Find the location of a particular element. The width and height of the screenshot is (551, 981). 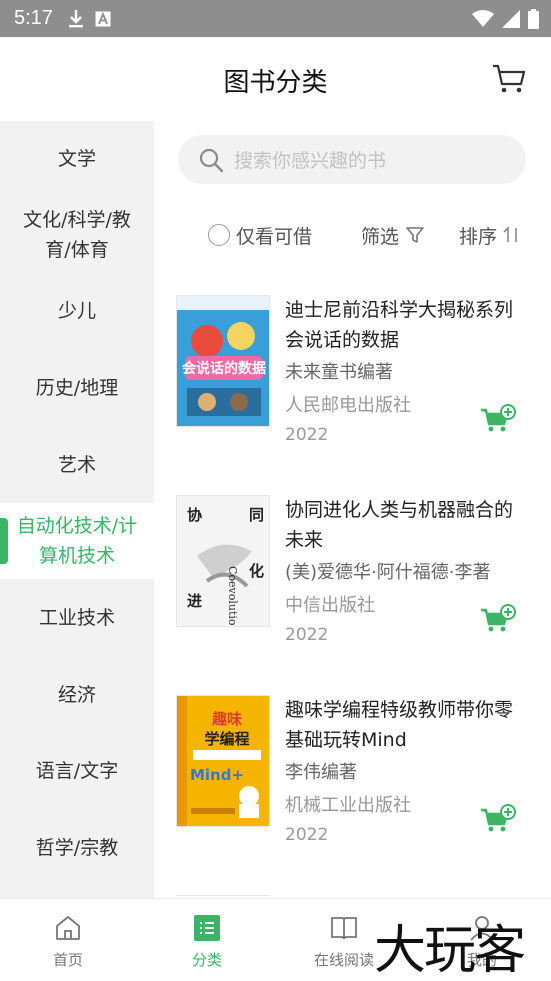

sidebar-item-automation-computing: 自动化技术/计算机技术 is located at coordinates (77, 541).